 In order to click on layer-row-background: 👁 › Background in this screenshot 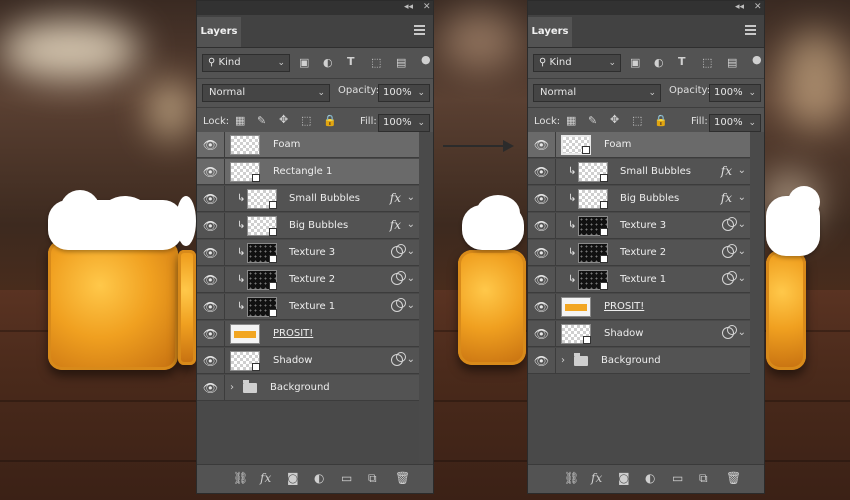, I will do `click(639, 361)`.